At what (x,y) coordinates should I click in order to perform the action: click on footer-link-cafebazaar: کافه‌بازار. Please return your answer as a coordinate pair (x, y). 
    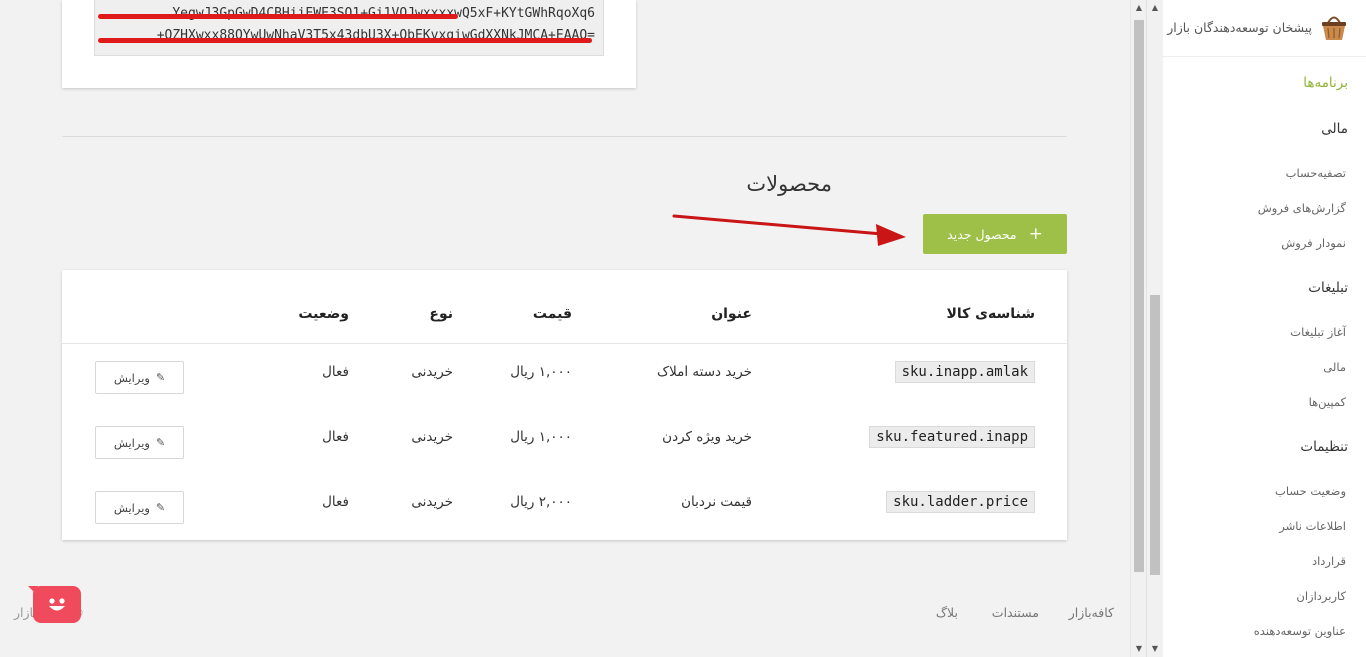
    Looking at the image, I should click on (1091, 612).